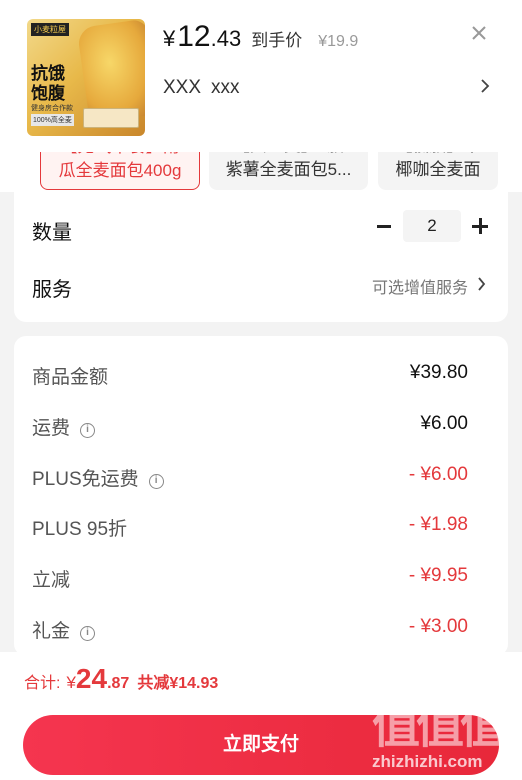 The width and height of the screenshot is (522, 780). What do you see at coordinates (261, 479) in the screenshot?
I see `cost-row-plus-shipping: PLUS免运费 i - ¥6.00` at bounding box center [261, 479].